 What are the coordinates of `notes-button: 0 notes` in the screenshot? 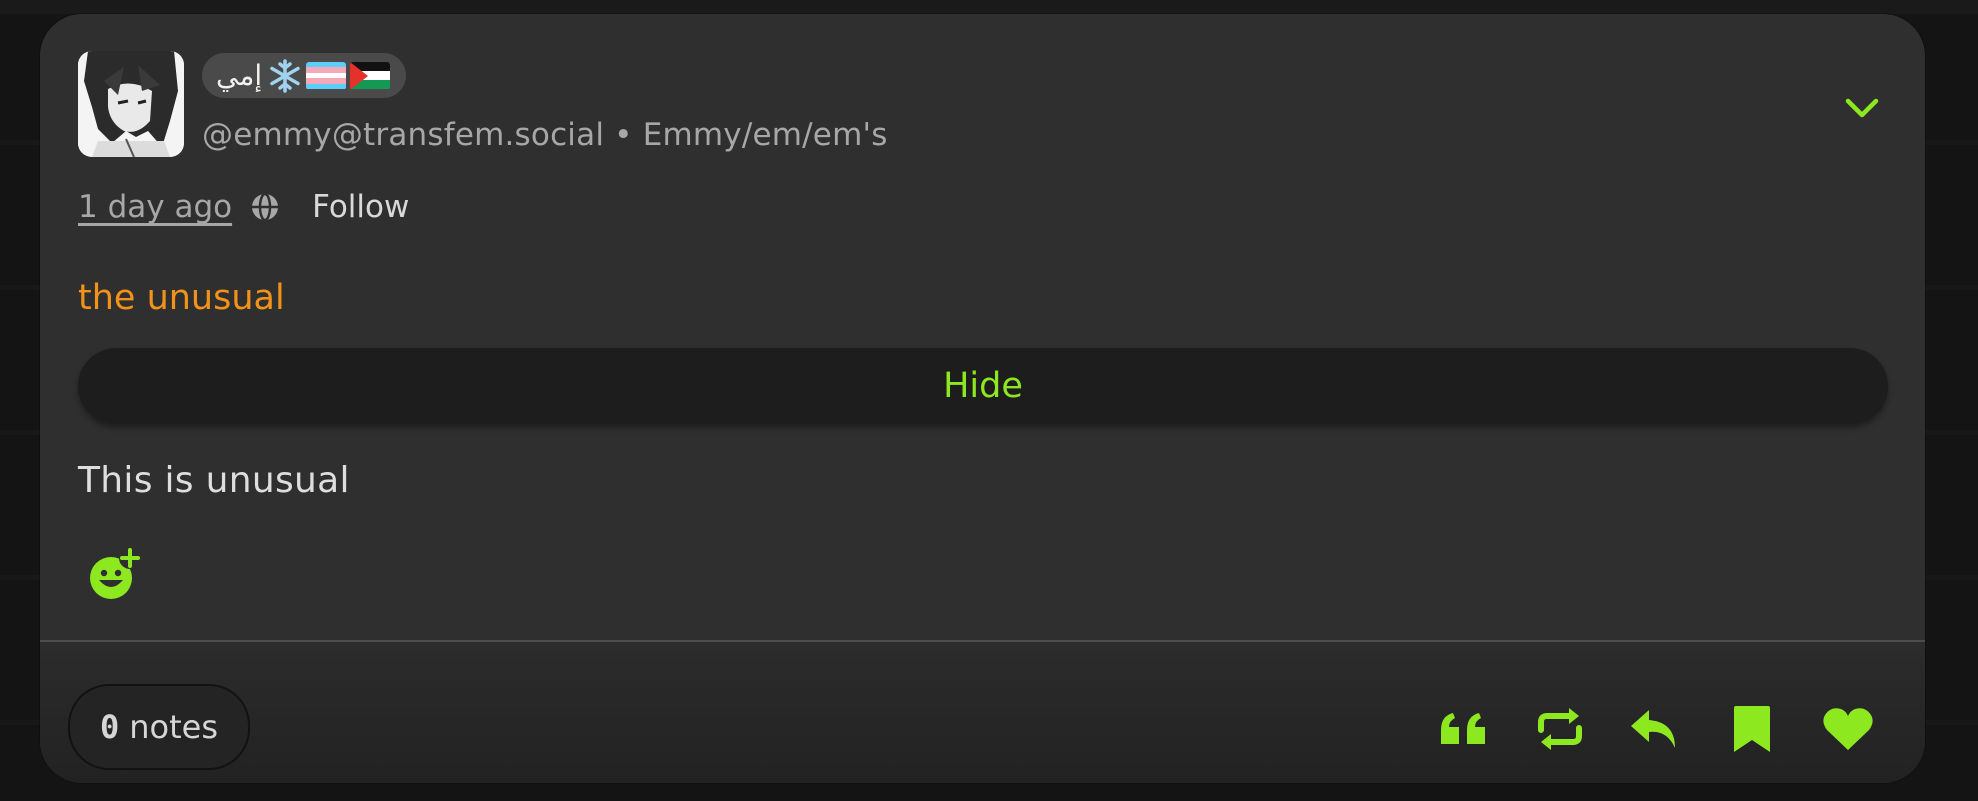 It's located at (159, 727).